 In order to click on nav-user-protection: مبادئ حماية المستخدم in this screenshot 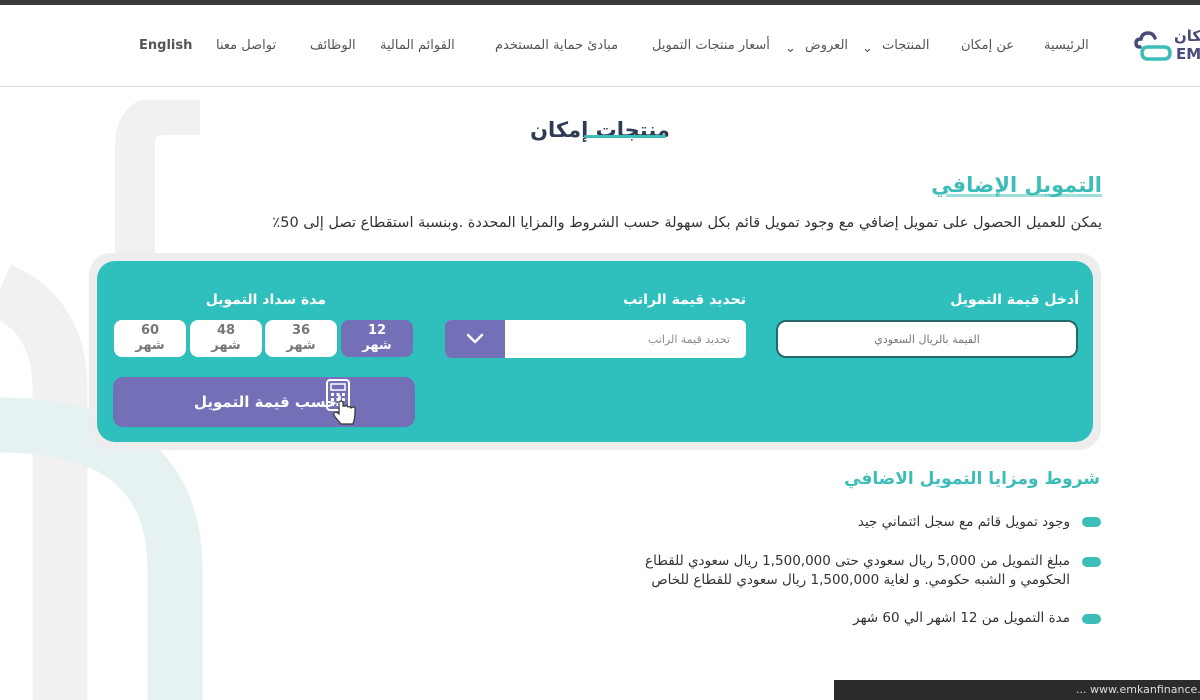, I will do `click(556, 45)`.